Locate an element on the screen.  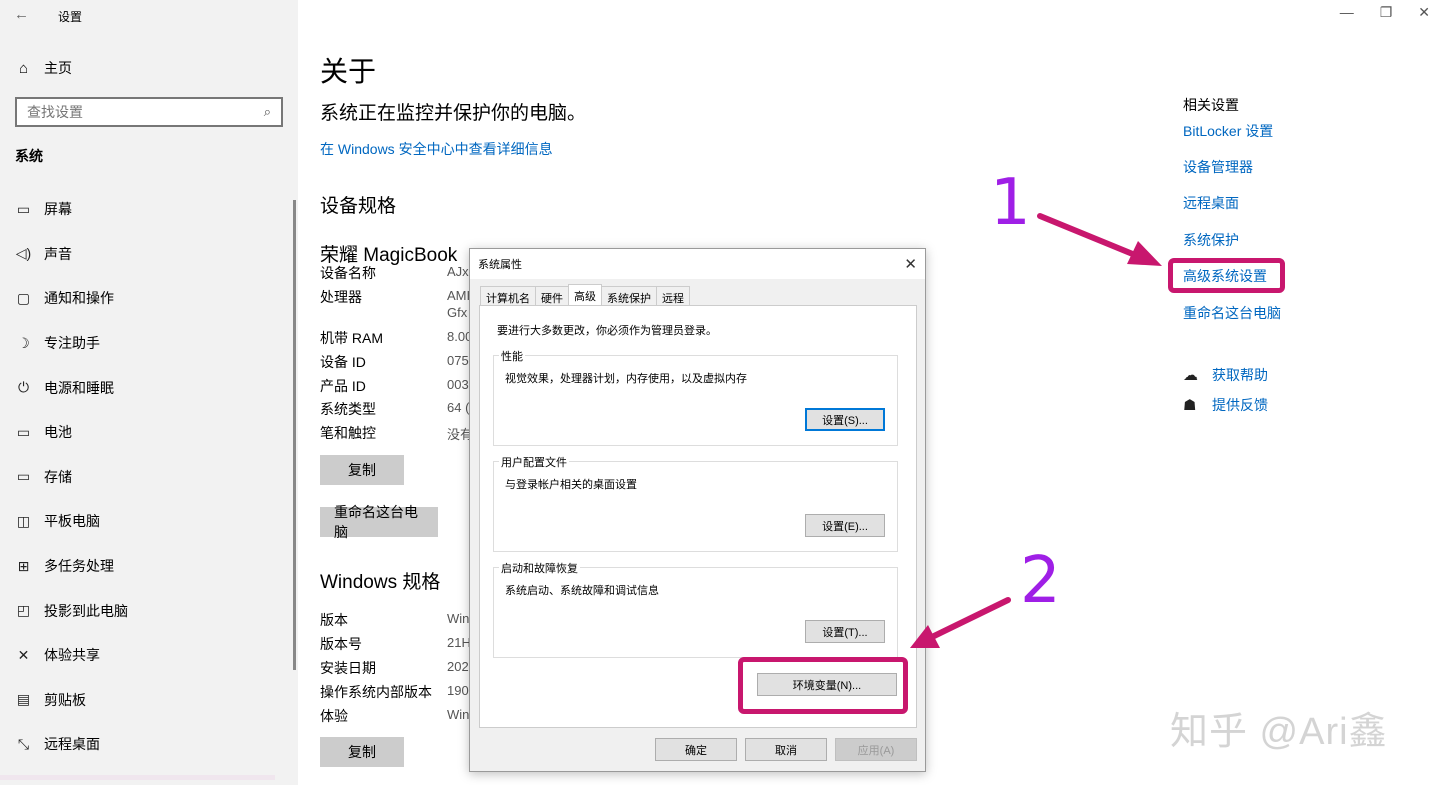
minimize-icon: — is located at coordinates (1347, 12).